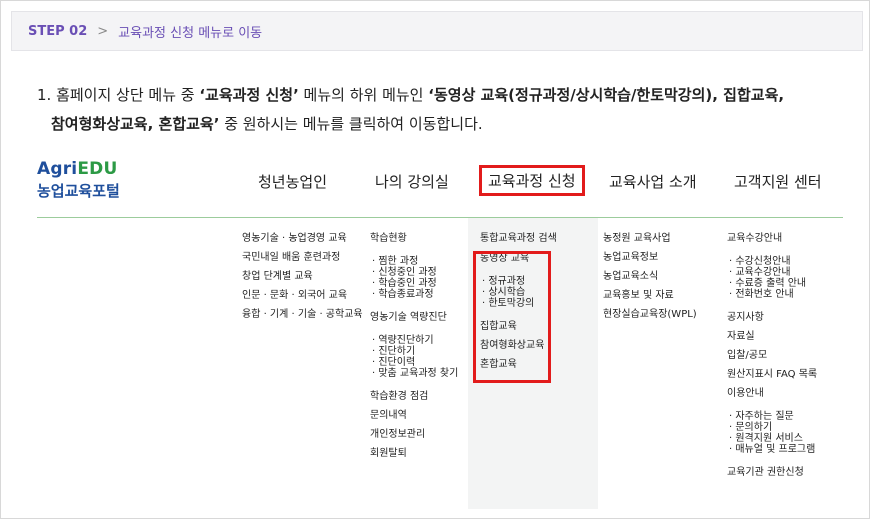 This screenshot has width=870, height=519. Describe the element at coordinates (414, 261) in the screenshot. I see `menu-sublink: · 찜한 과정` at that location.